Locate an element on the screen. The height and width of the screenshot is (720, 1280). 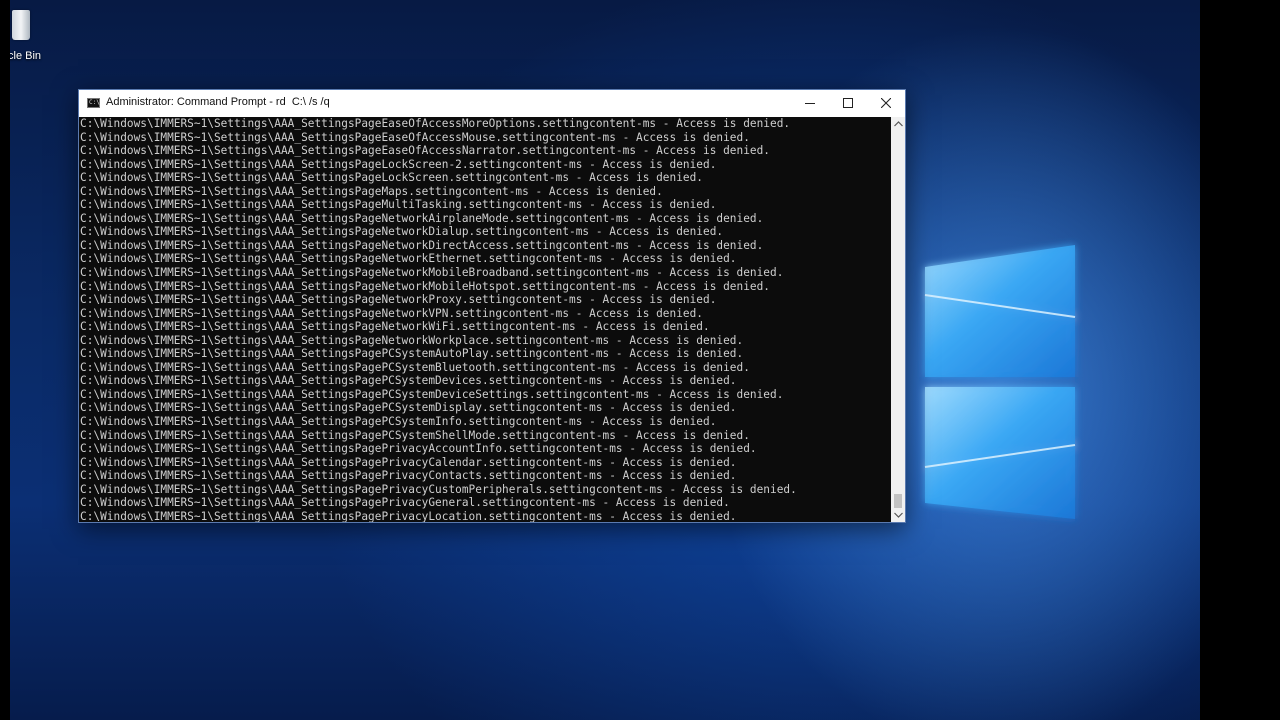
recycle-bin-label: cle Bin is located at coordinates (26, 56).